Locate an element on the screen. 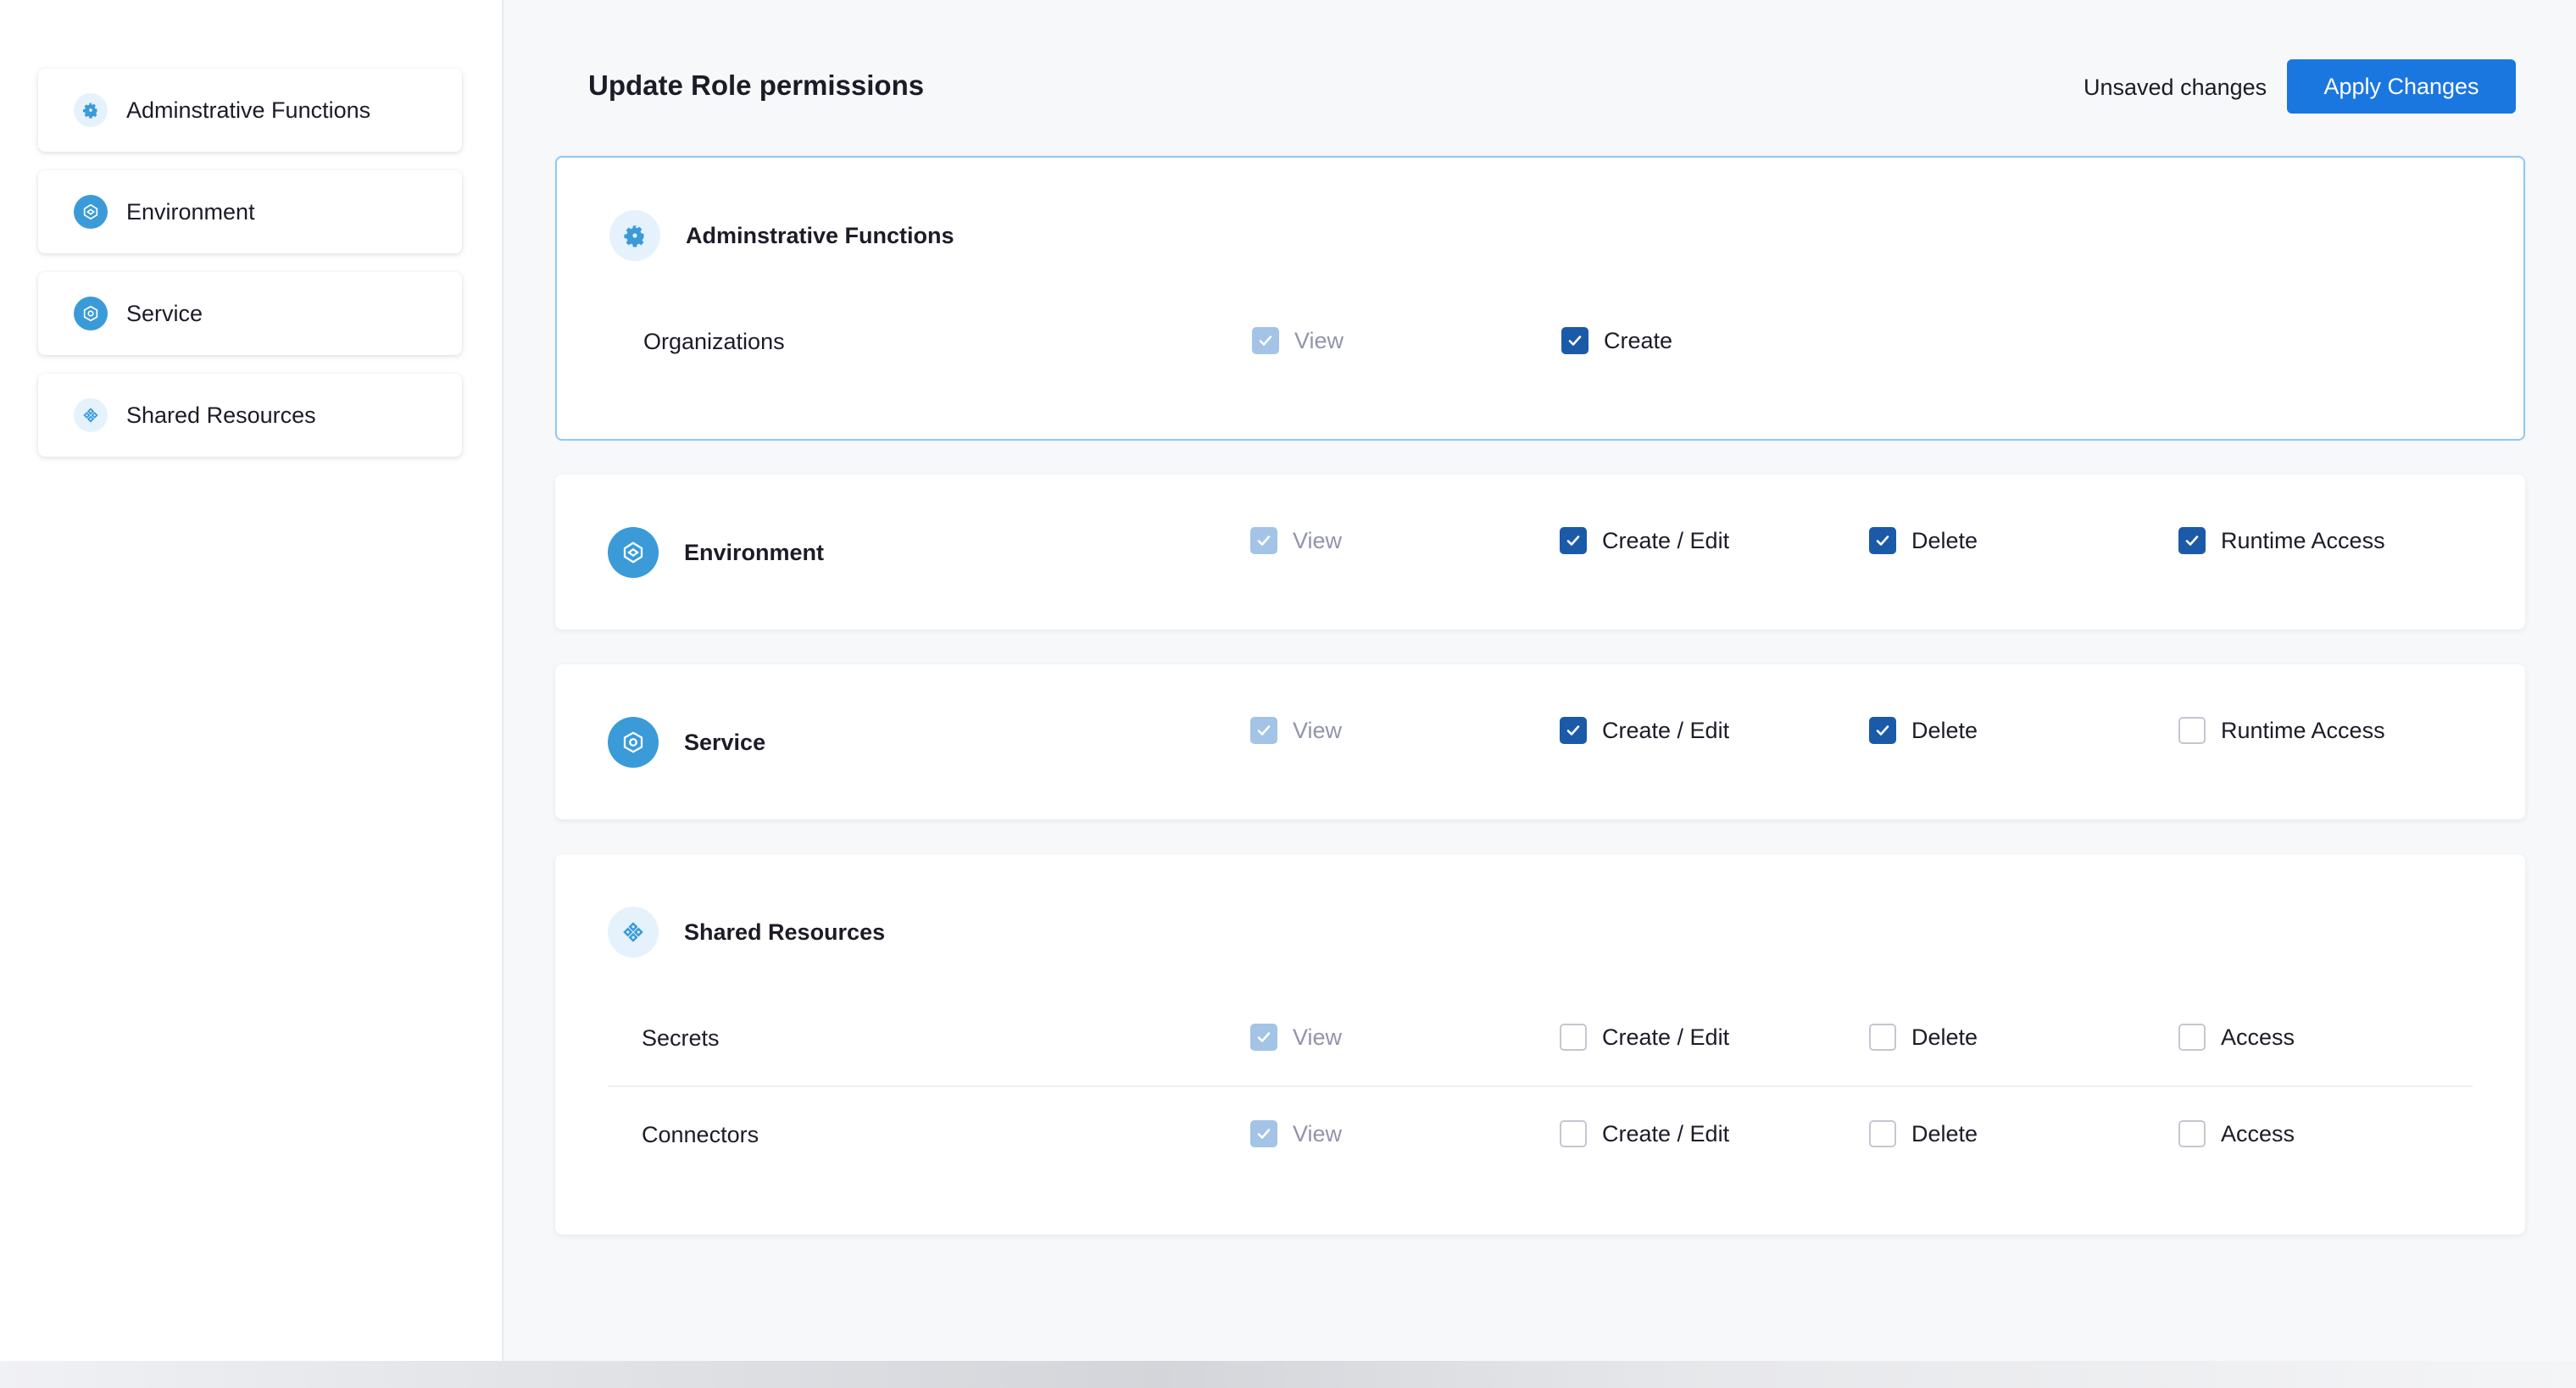  perm-secrets-access: Access is located at coordinates (2236, 1037).